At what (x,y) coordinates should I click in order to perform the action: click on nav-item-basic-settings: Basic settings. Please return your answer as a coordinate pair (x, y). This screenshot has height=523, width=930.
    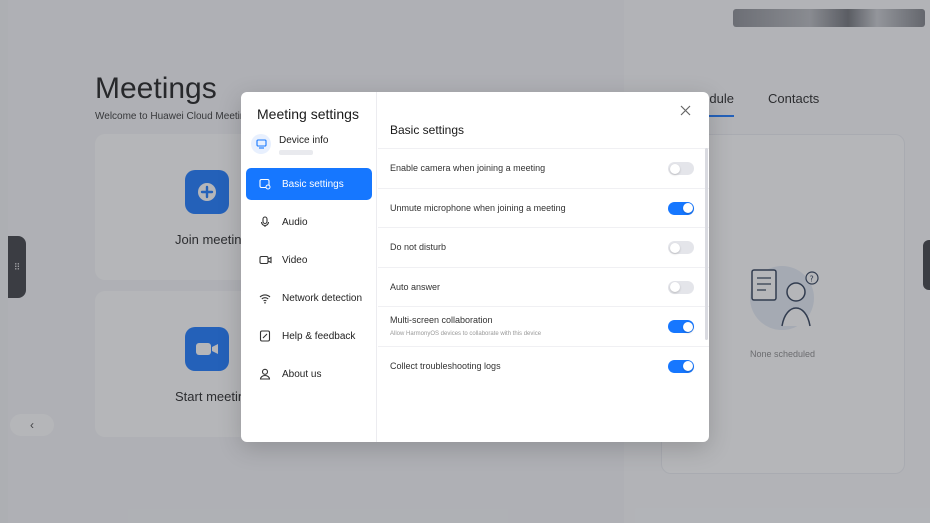
    Looking at the image, I should click on (309, 184).